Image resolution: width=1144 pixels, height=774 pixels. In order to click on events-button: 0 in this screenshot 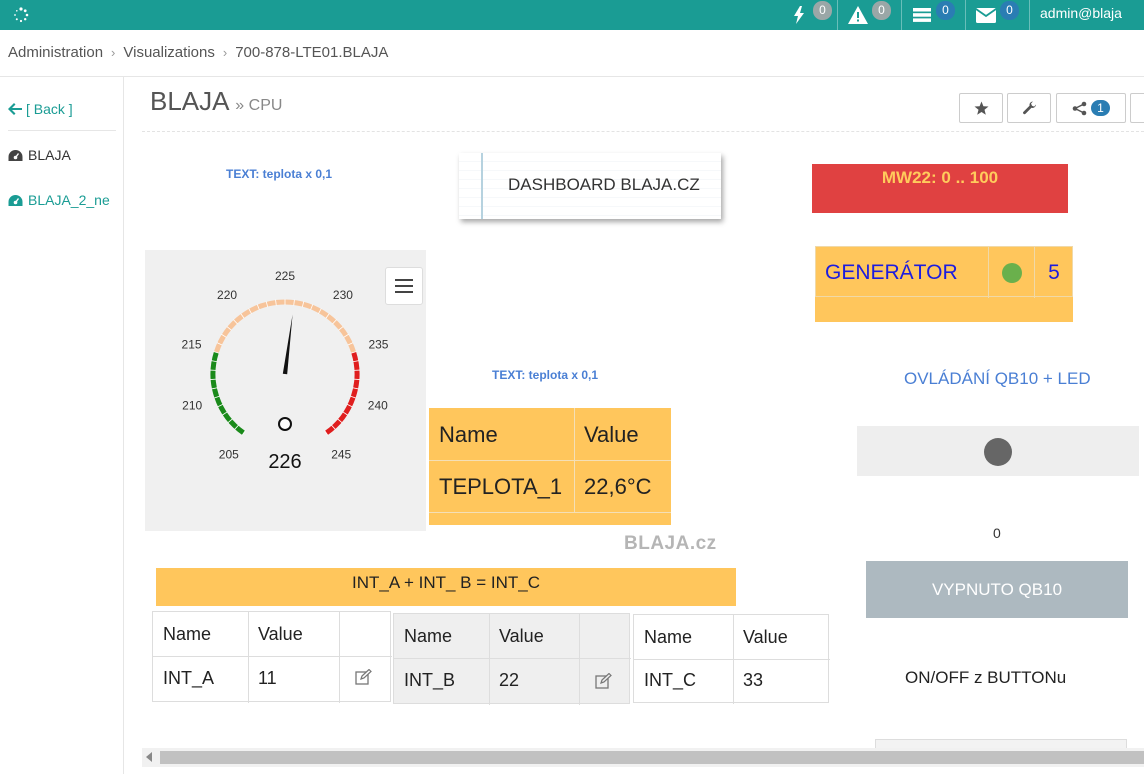, I will do `click(810, 15)`.